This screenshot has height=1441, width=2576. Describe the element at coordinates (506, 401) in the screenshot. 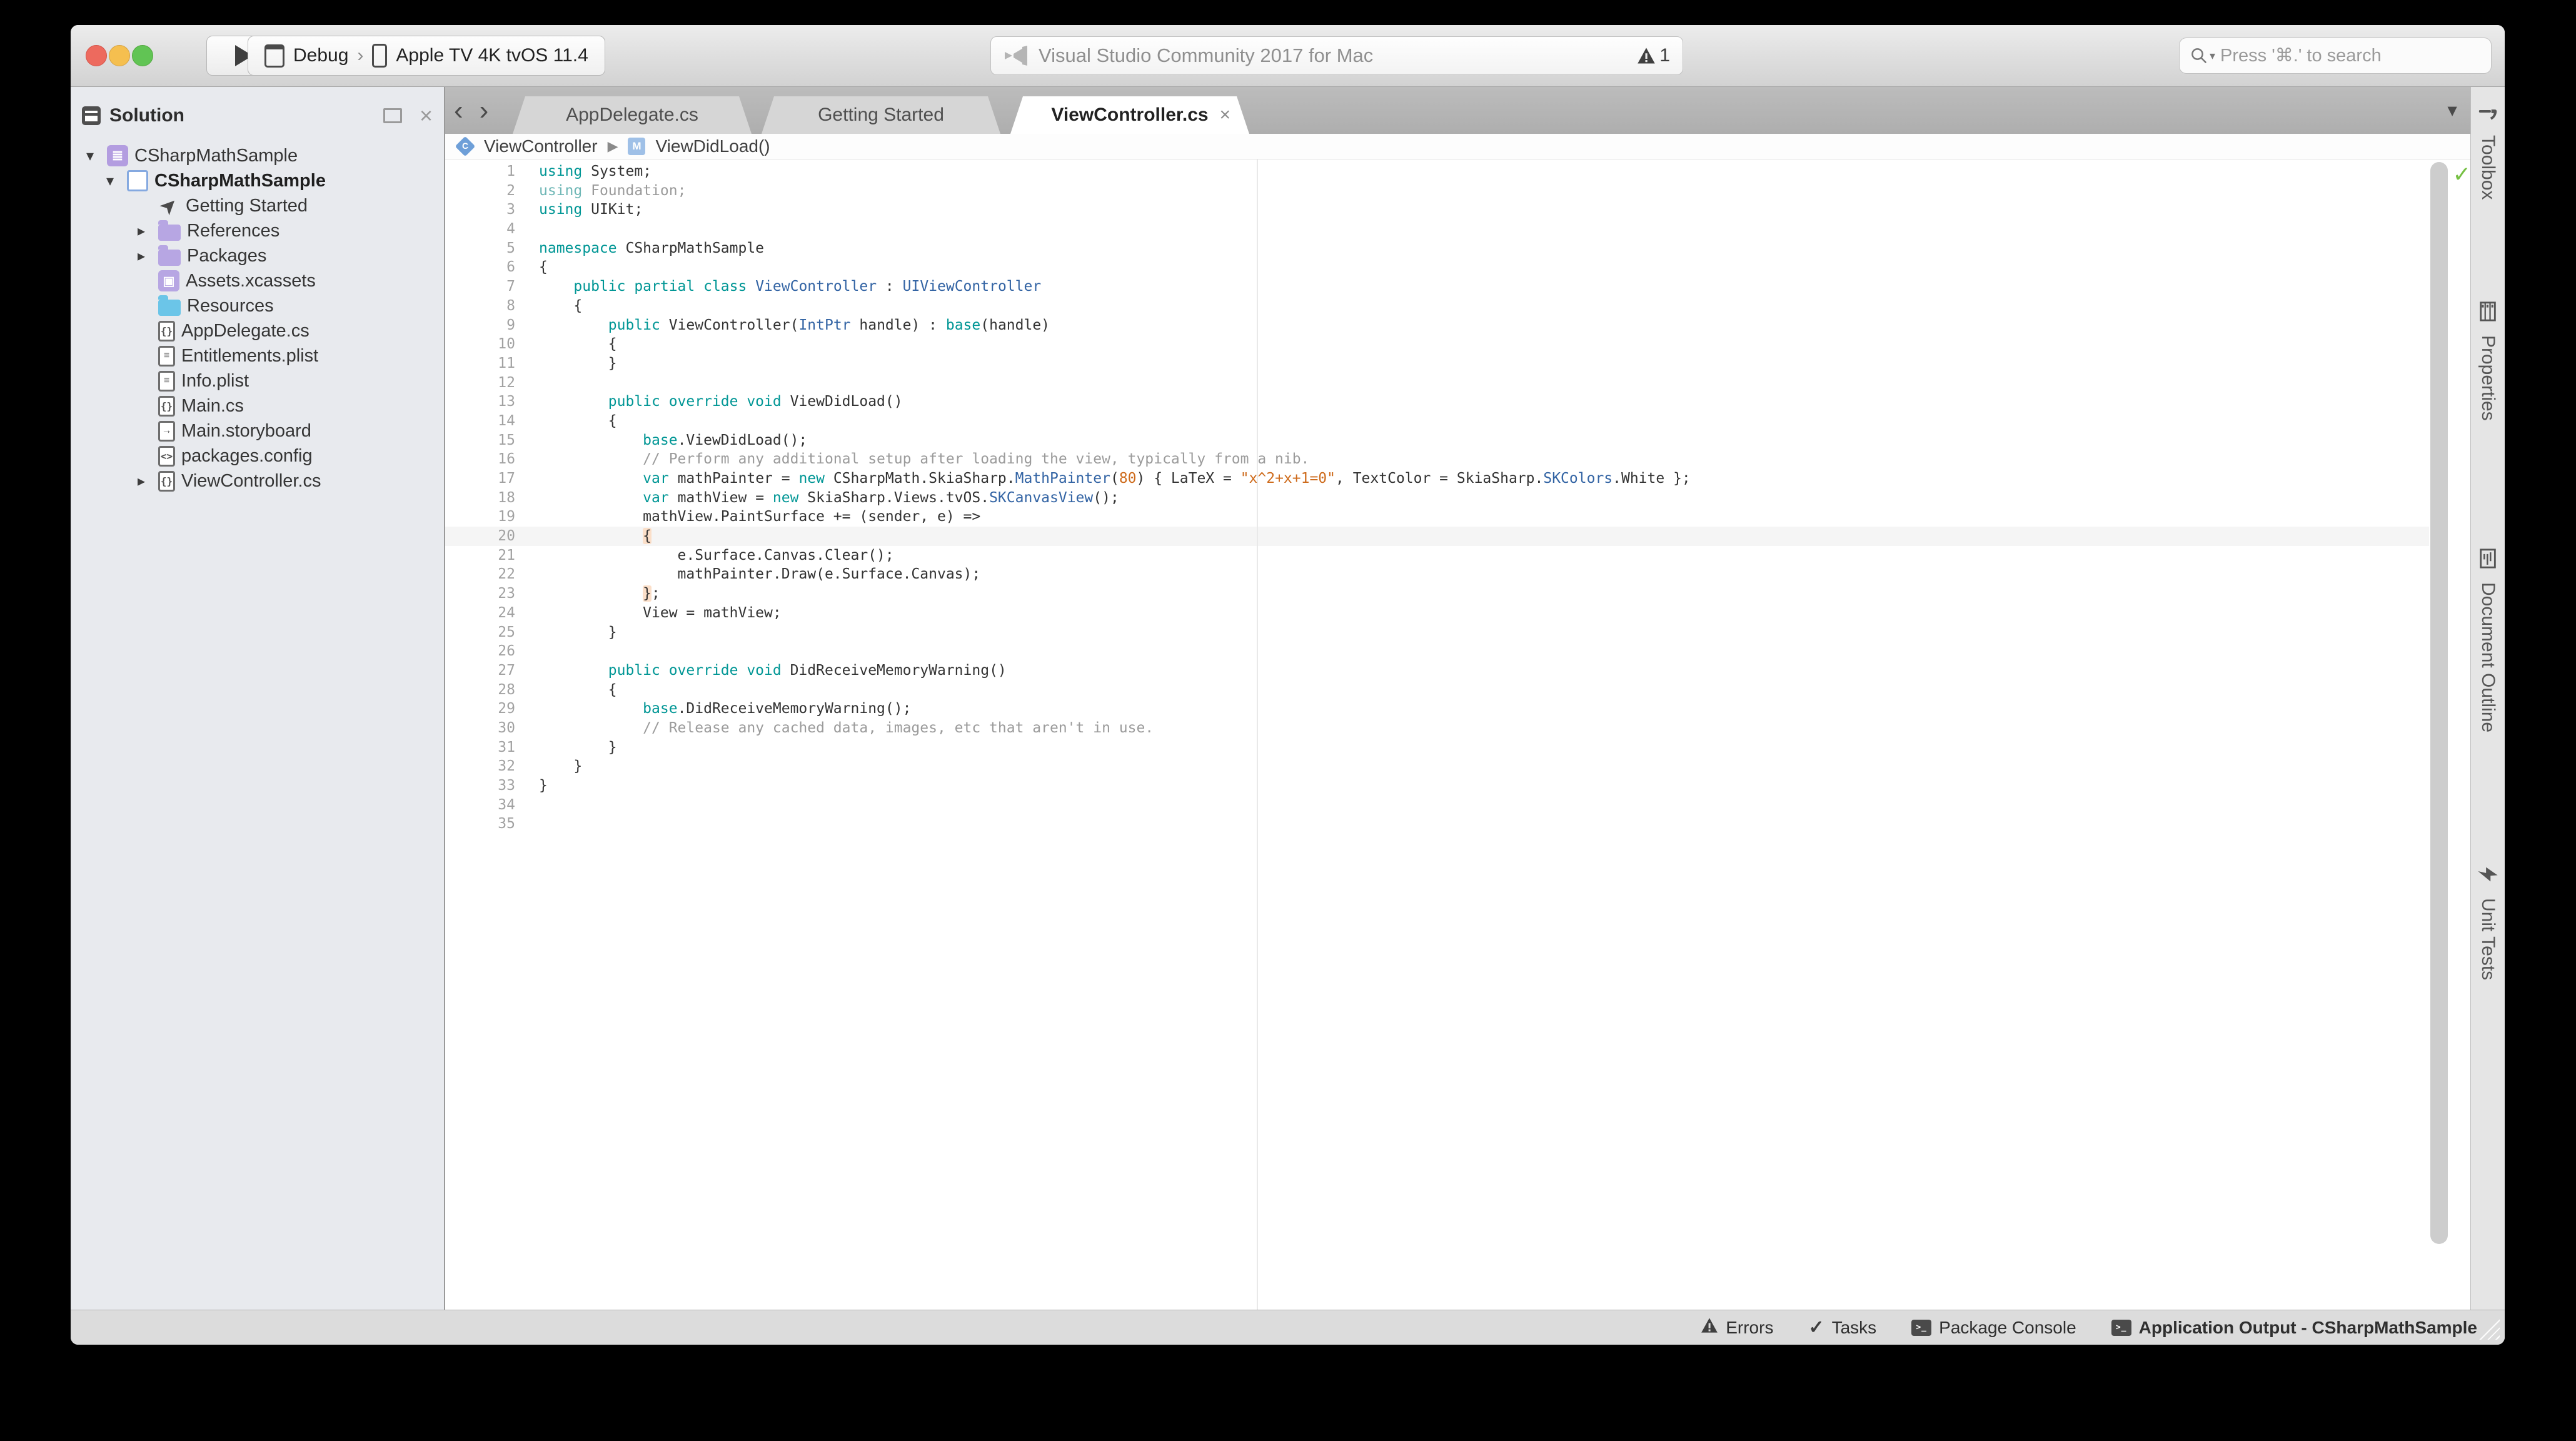

I see `line-number: 13` at that location.